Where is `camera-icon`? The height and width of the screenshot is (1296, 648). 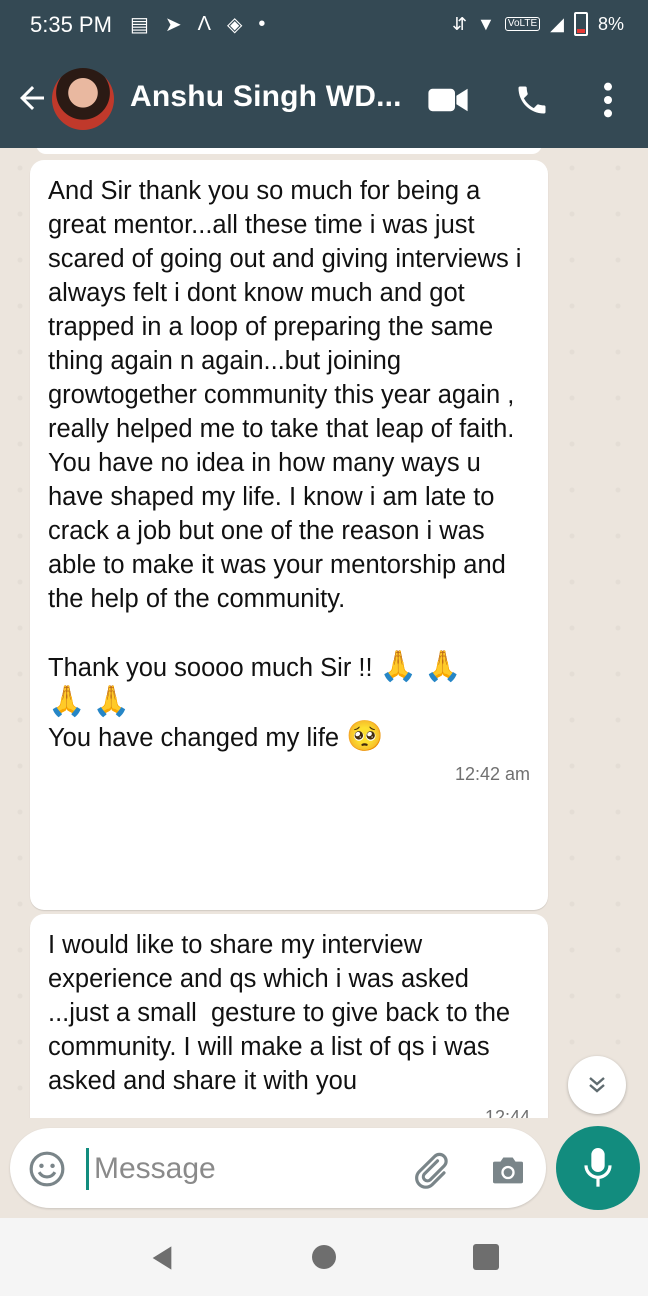 camera-icon is located at coordinates (508, 1170).